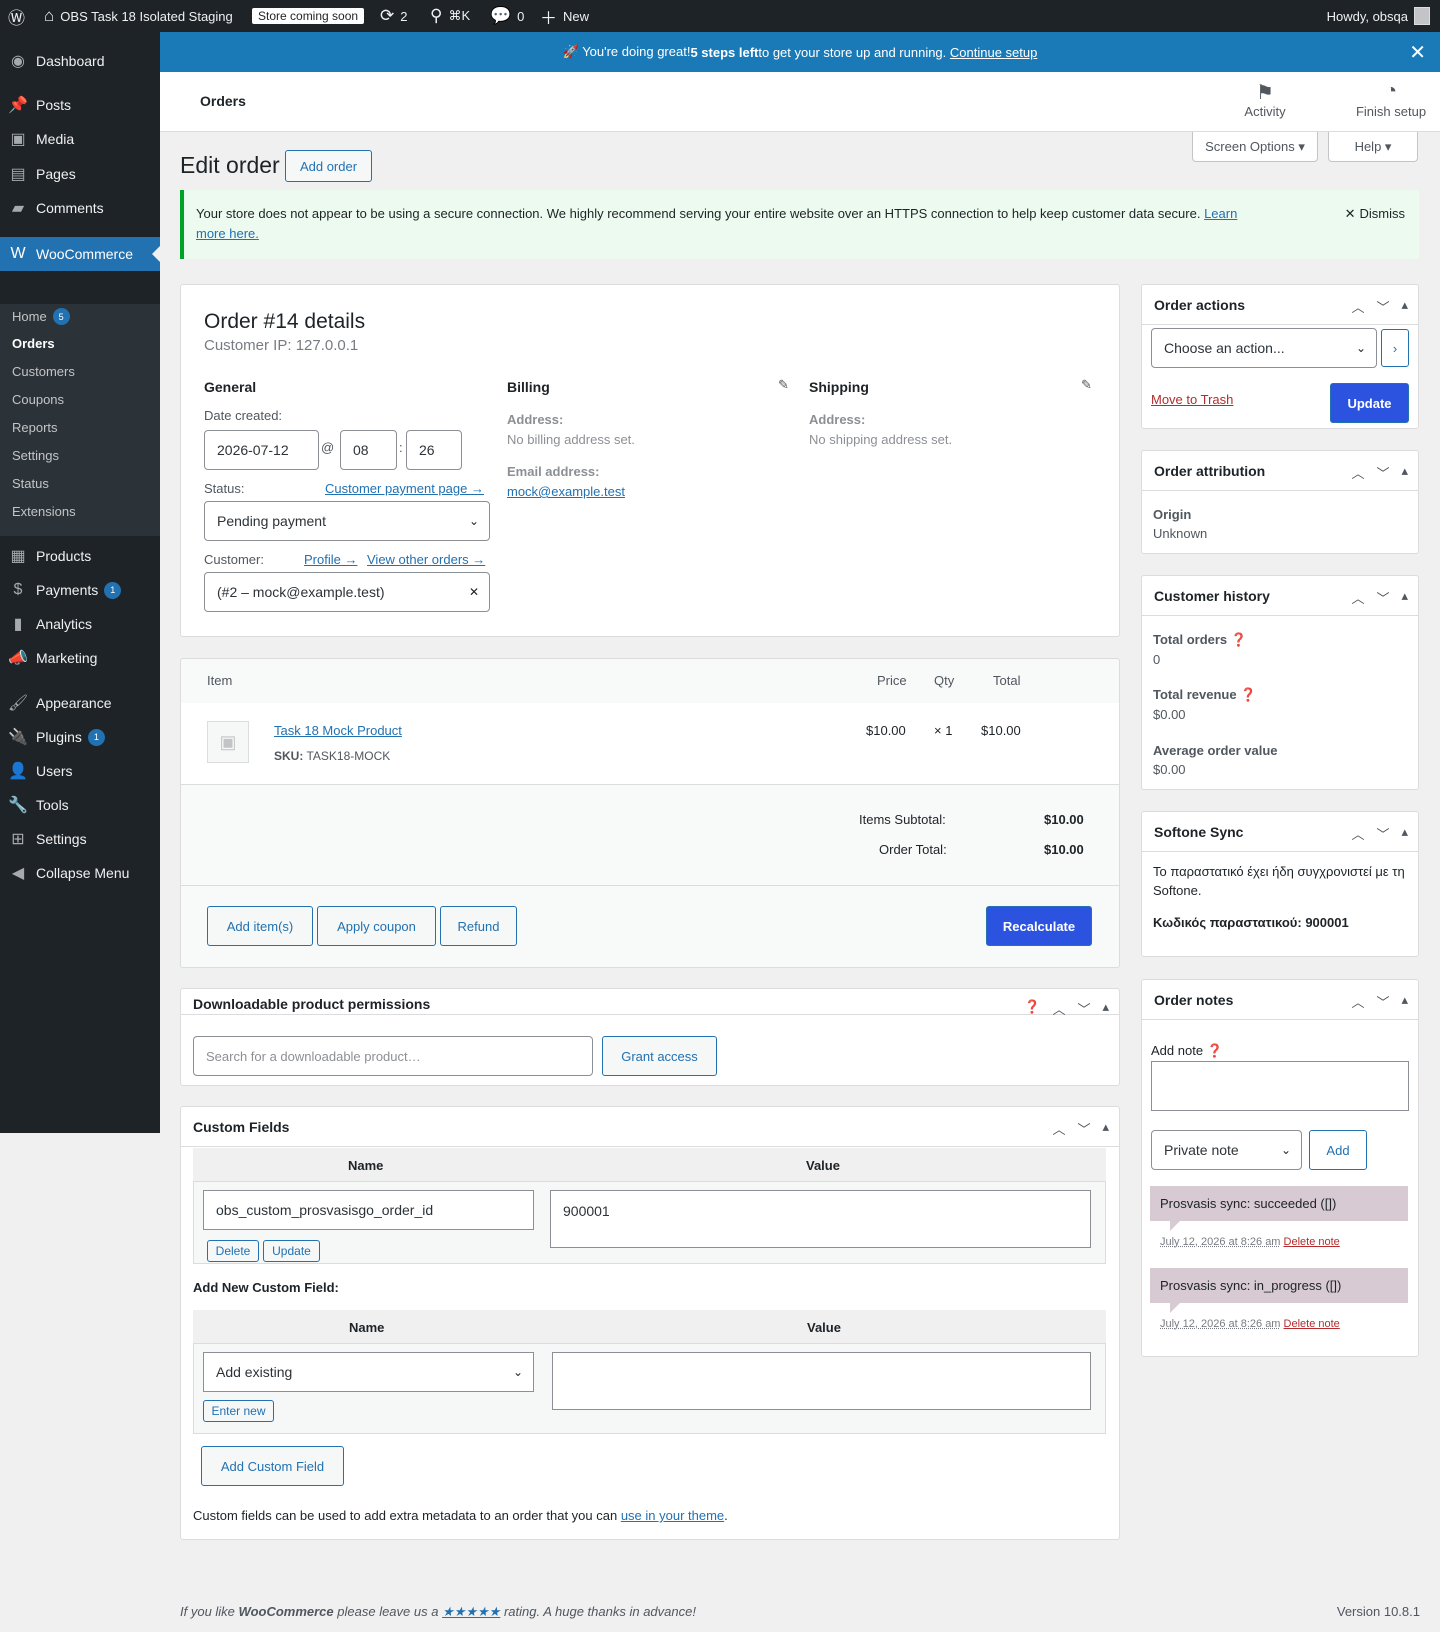 The height and width of the screenshot is (1632, 1440). I want to click on delete-custom-field-button: Delete, so click(233, 1251).